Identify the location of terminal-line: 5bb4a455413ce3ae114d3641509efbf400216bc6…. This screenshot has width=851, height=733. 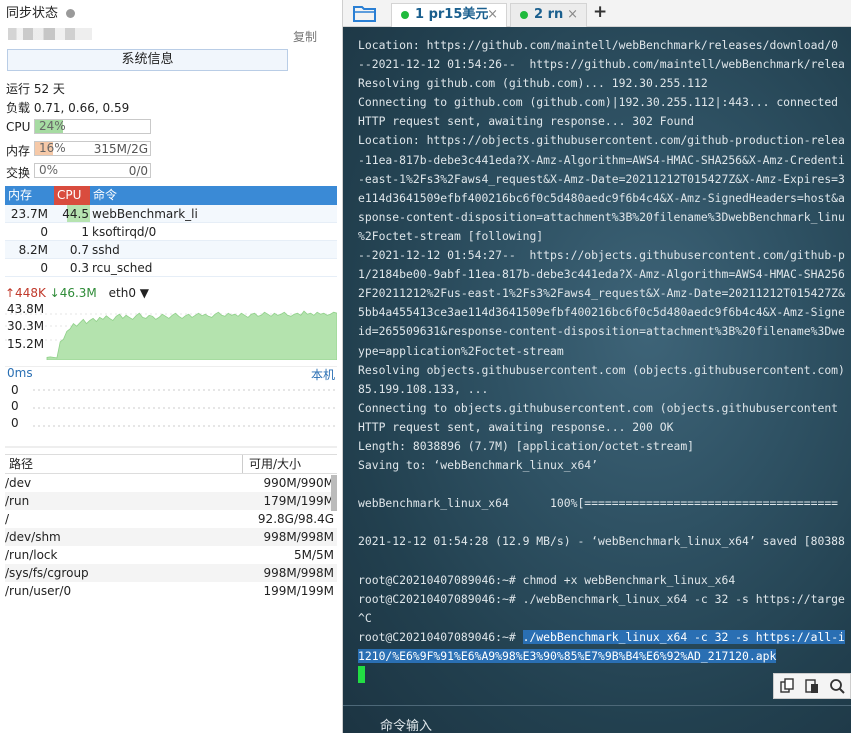
(601, 312).